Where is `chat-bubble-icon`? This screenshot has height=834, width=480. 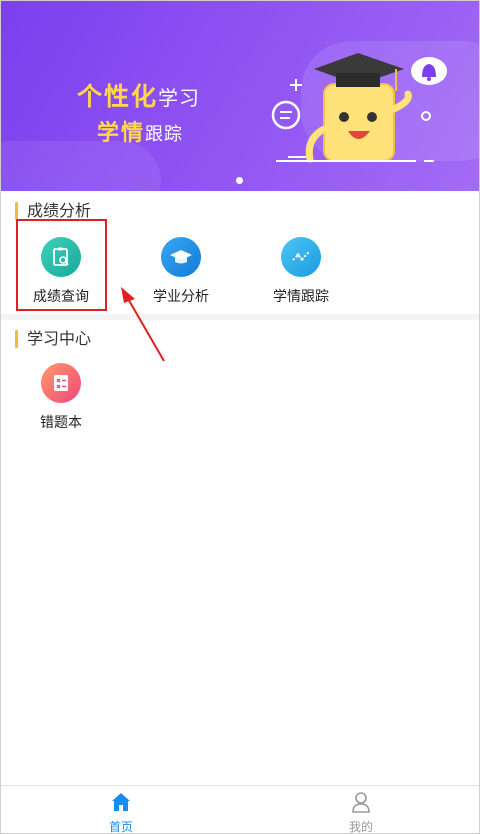
chat-bubble-icon is located at coordinates (286, 115).